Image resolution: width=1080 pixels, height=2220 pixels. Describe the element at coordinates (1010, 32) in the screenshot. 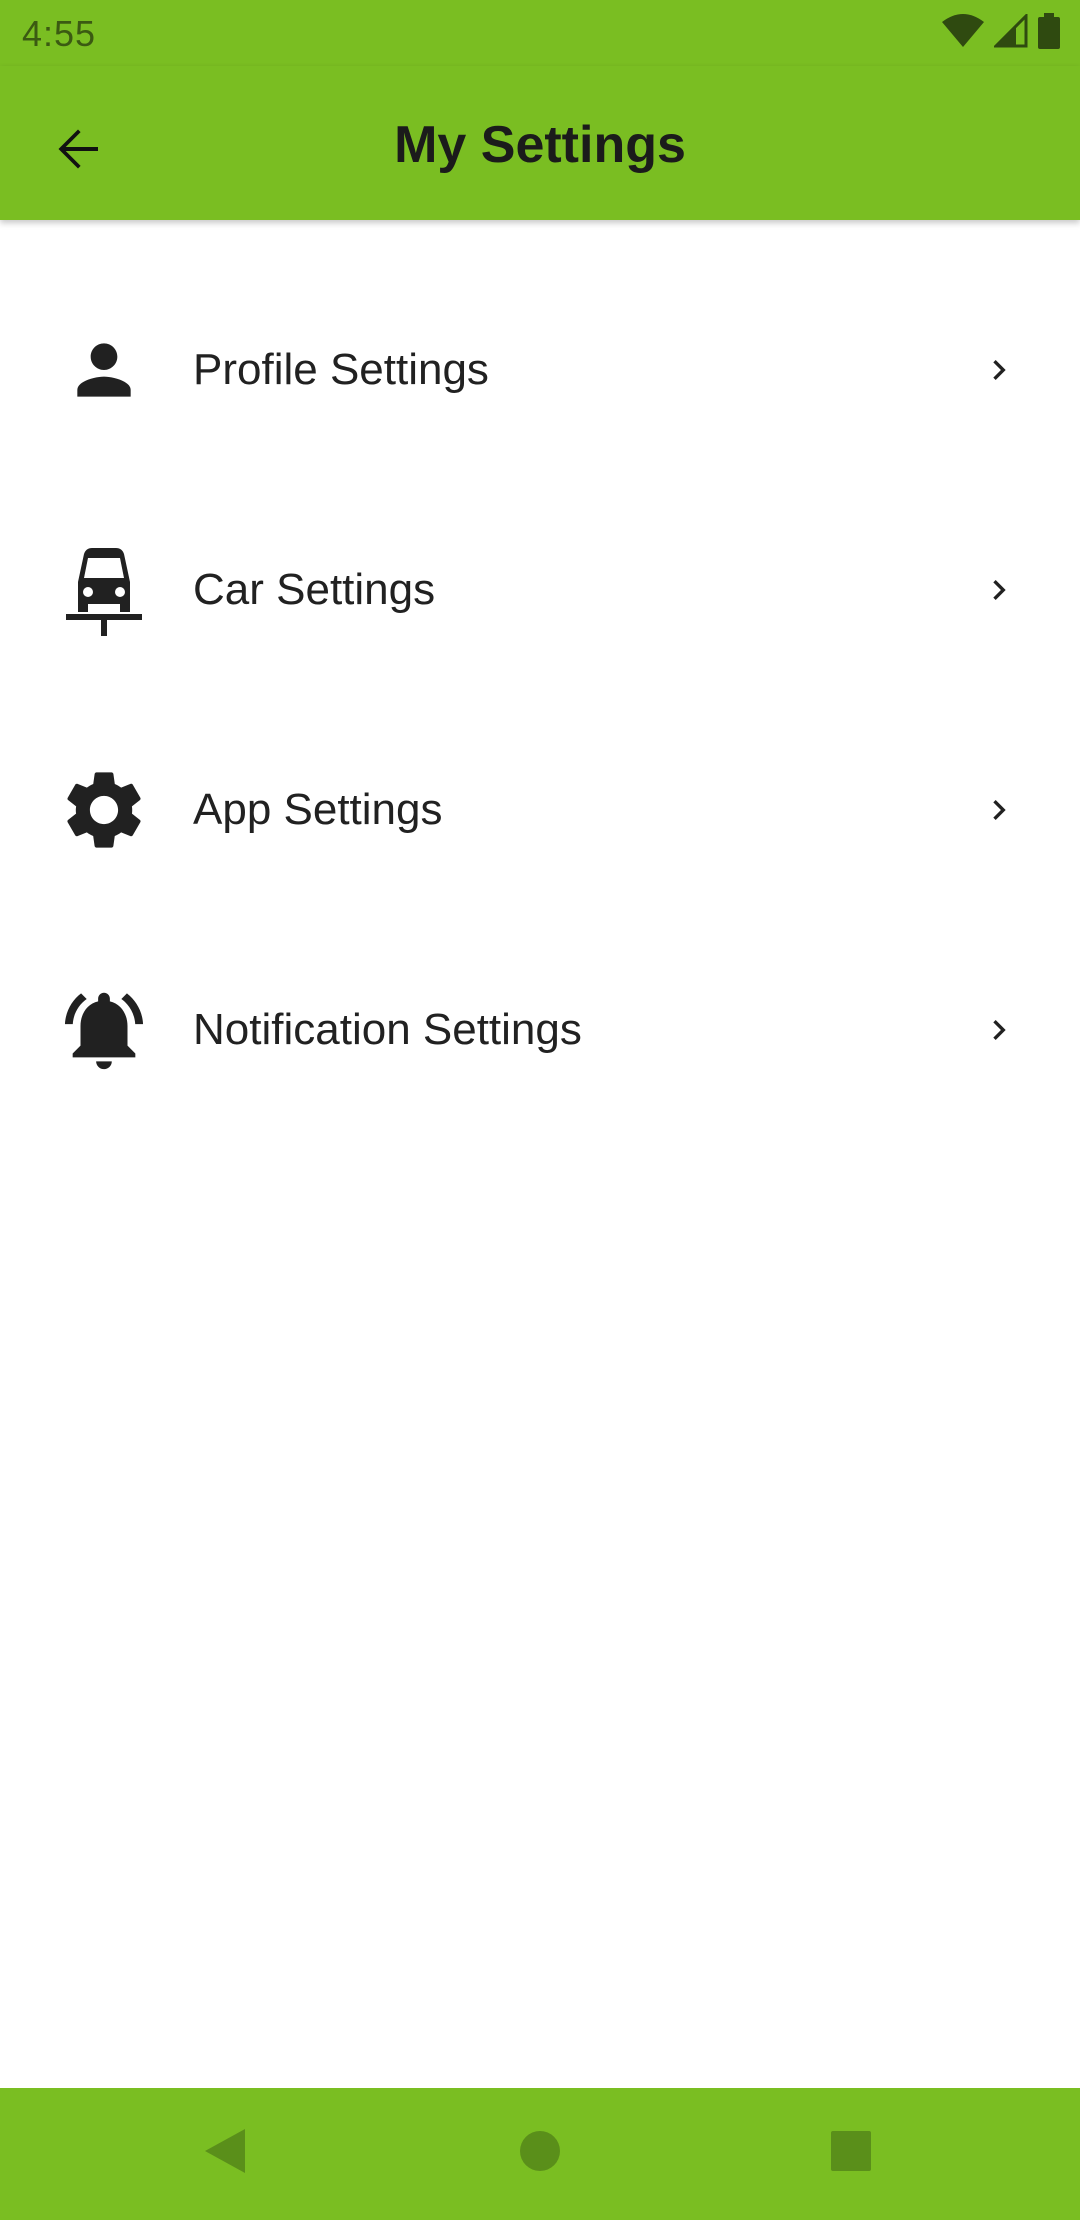

I see `signal-icon` at that location.